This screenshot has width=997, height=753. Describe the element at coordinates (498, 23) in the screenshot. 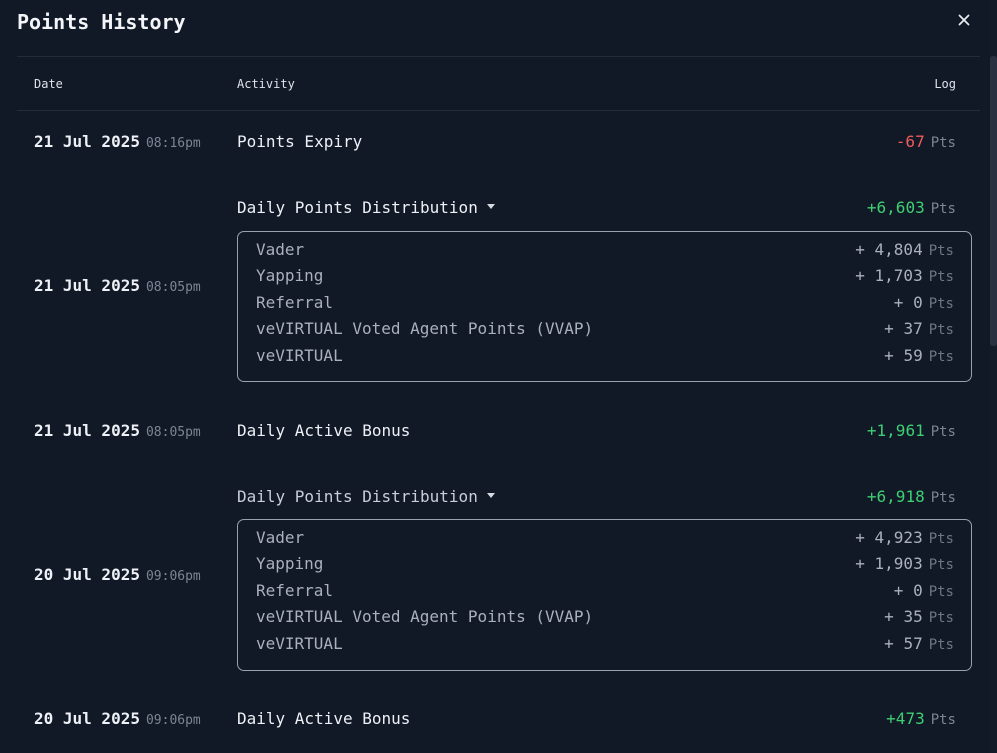

I see `modal-header: Points History` at that location.